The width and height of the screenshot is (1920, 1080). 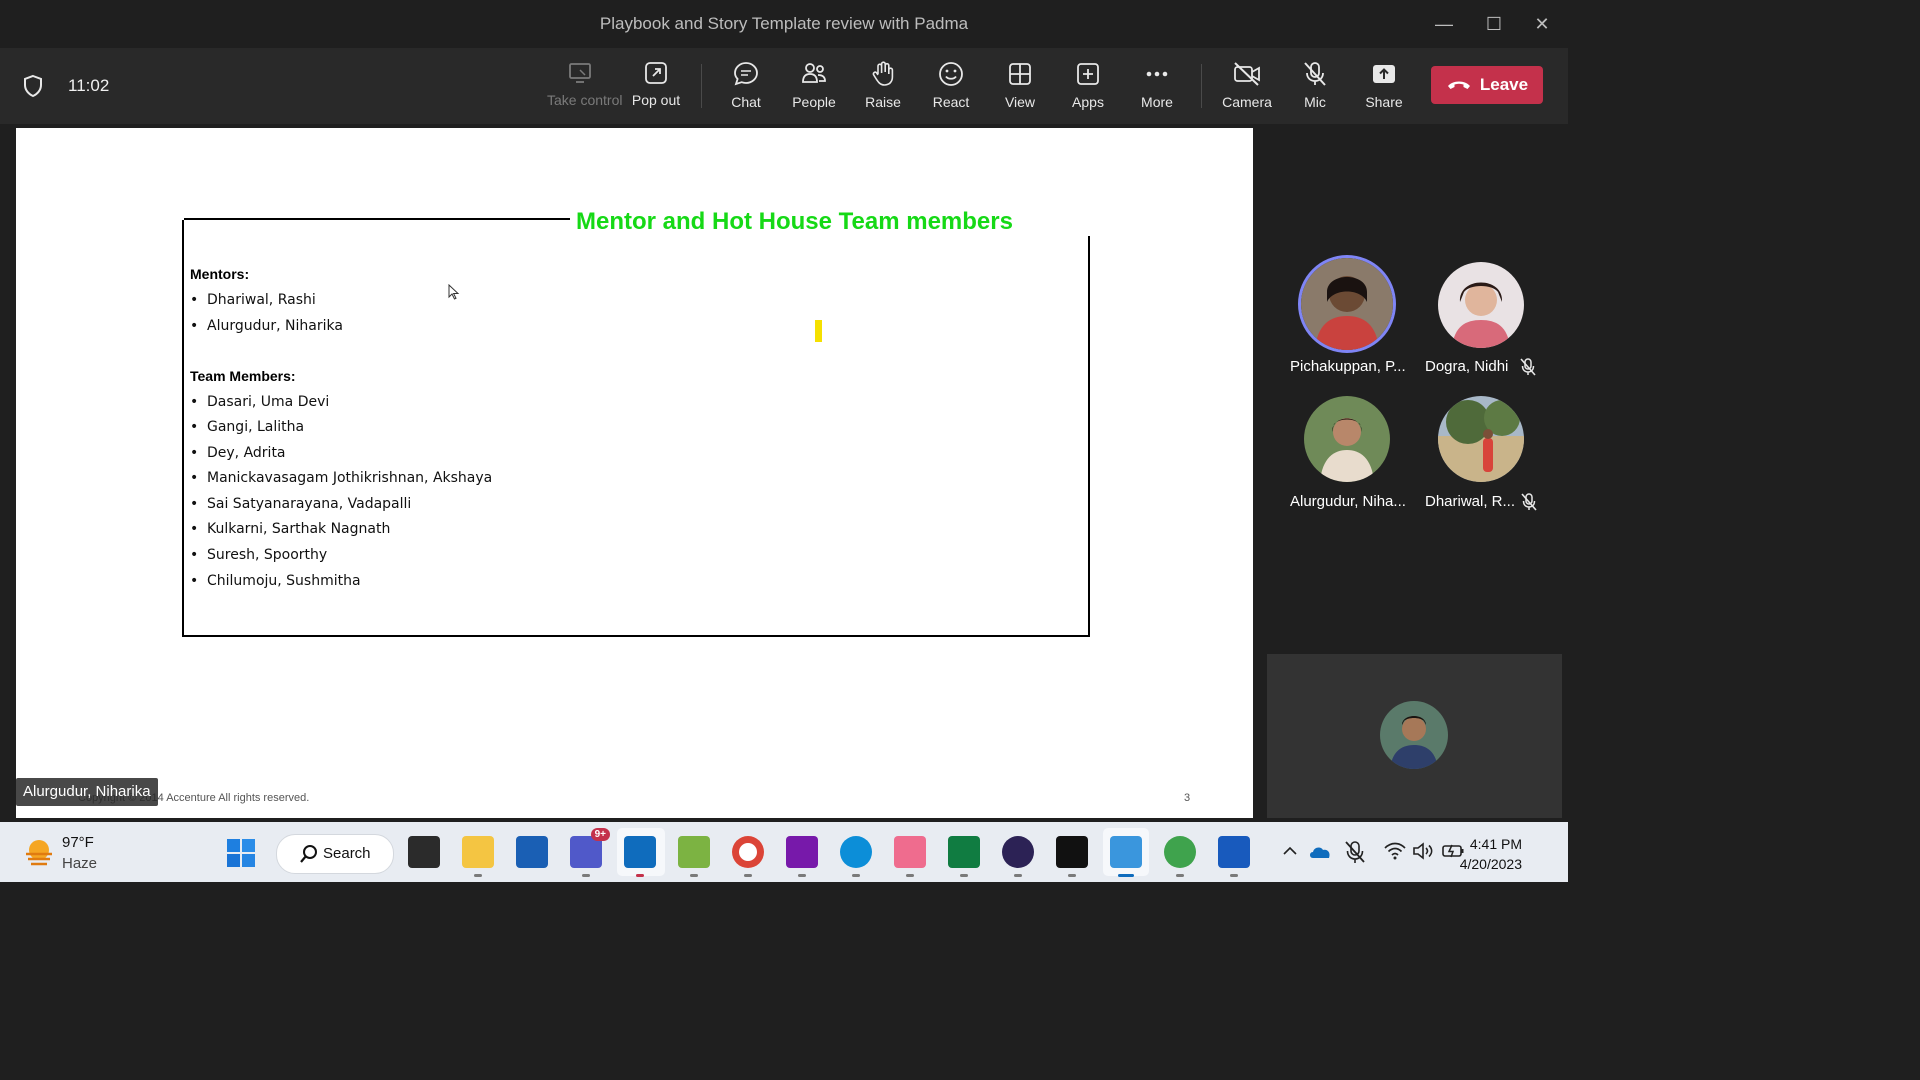 What do you see at coordinates (1491, 854) in the screenshot?
I see `taskbar-clock: 4:41 PM 4/20/2023` at bounding box center [1491, 854].